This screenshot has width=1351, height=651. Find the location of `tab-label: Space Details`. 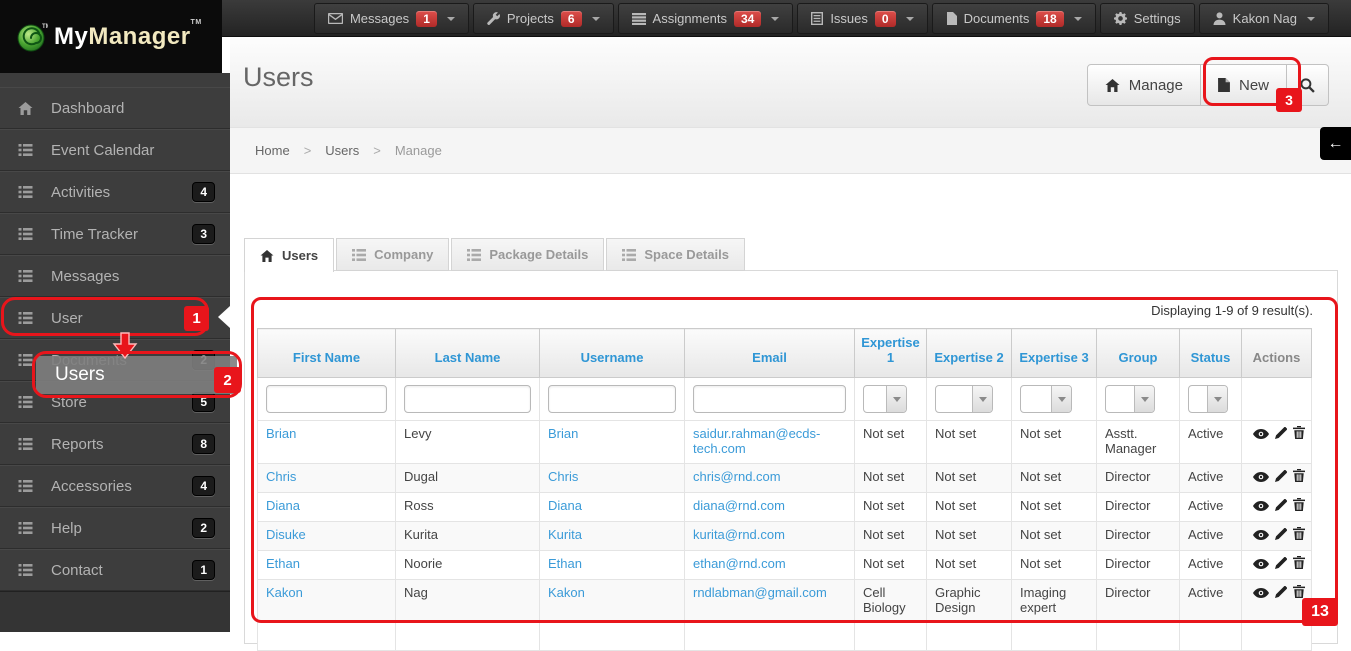

tab-label: Space Details is located at coordinates (686, 254).